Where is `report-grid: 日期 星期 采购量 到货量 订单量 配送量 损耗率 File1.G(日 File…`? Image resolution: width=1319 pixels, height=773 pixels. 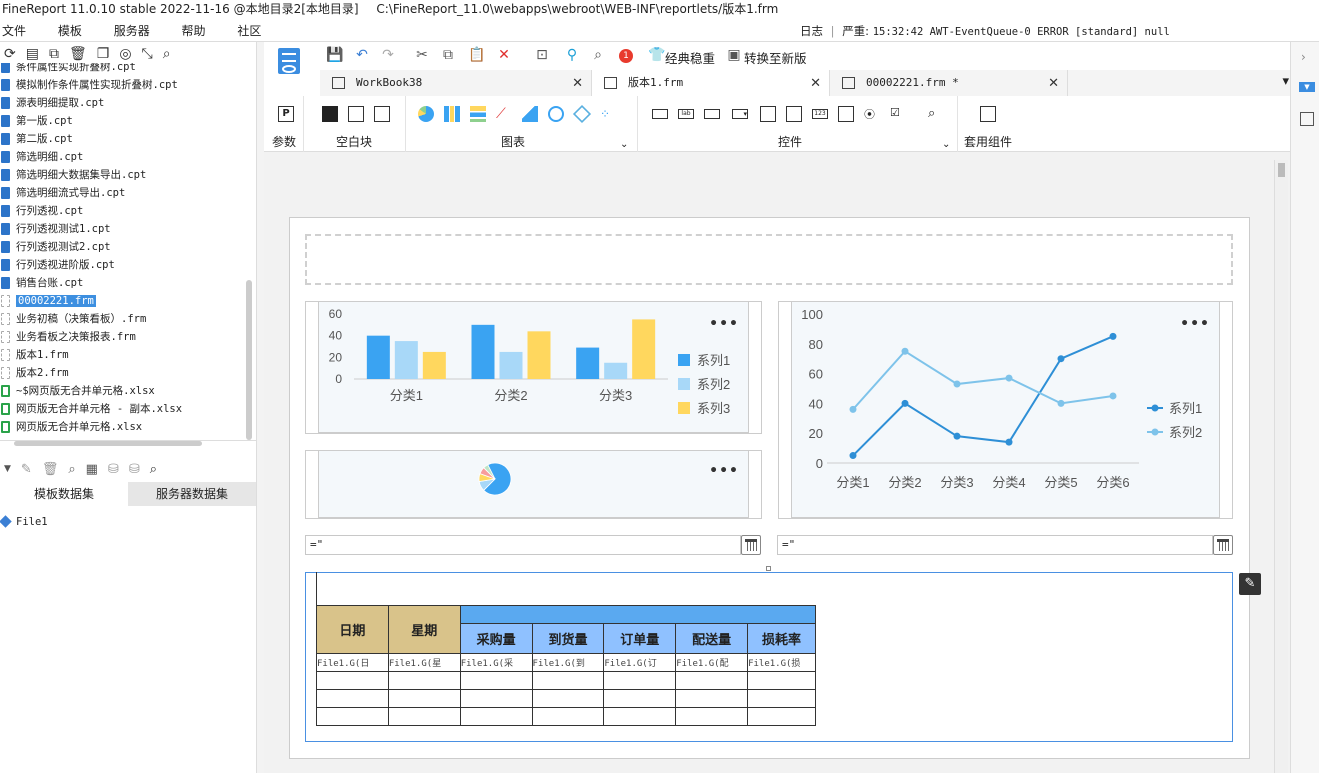
report-grid: 日期 星期 采购量 到货量 订单量 配送量 损耗率 File1.G(日 File… is located at coordinates (566, 651).